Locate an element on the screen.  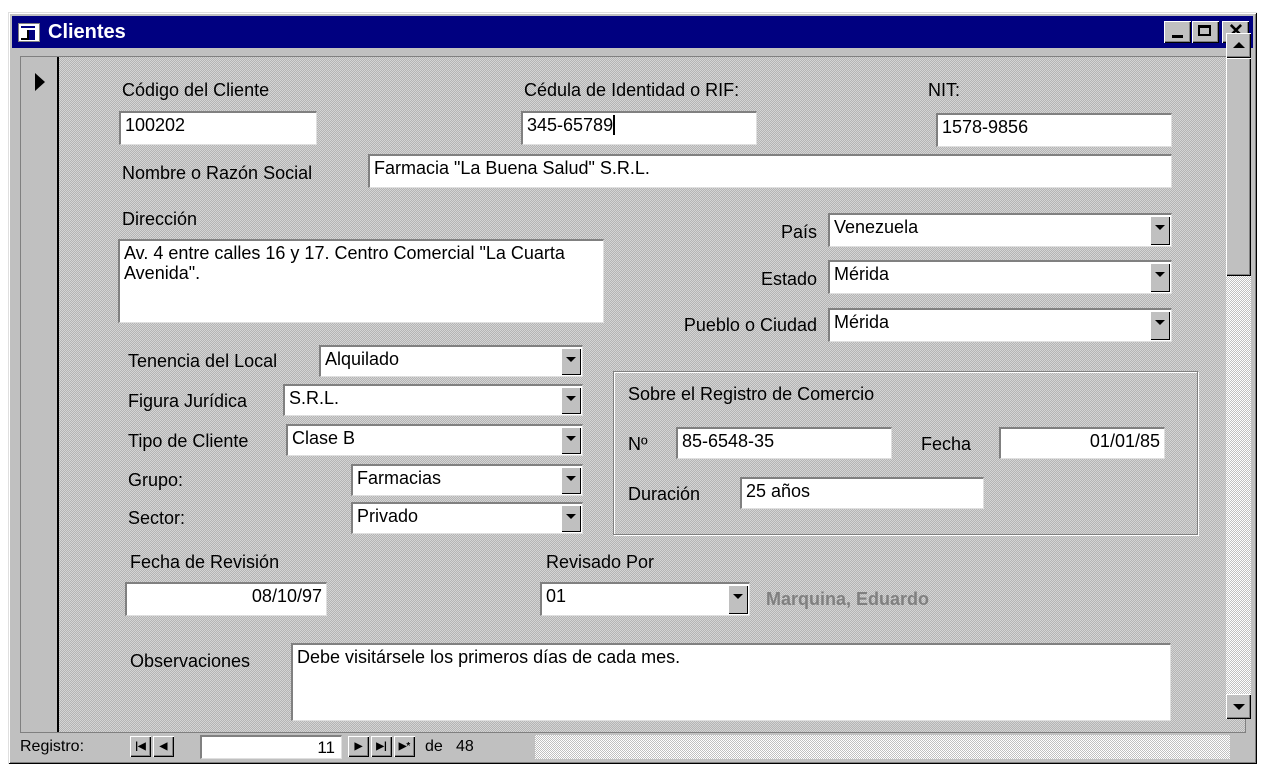
pais-label: País is located at coordinates (798, 232).